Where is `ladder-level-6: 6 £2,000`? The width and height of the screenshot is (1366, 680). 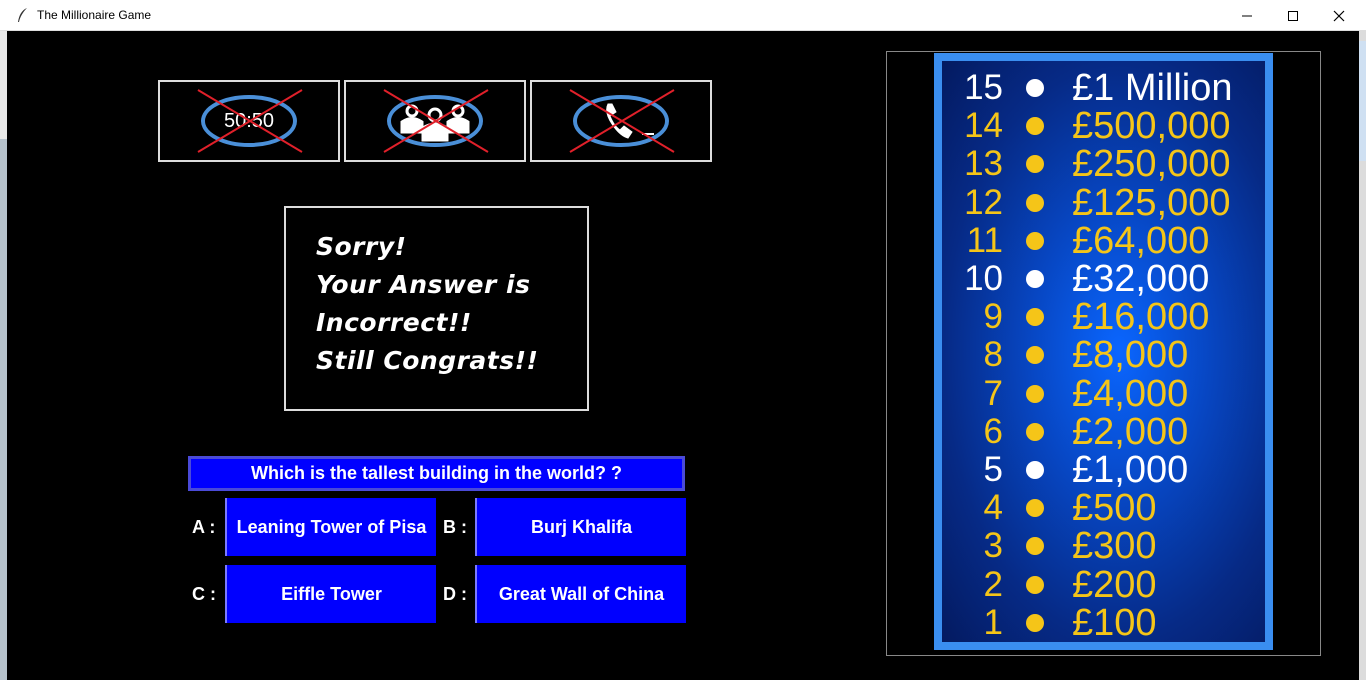
ladder-level-6: 6 £2,000 is located at coordinates (1103, 431).